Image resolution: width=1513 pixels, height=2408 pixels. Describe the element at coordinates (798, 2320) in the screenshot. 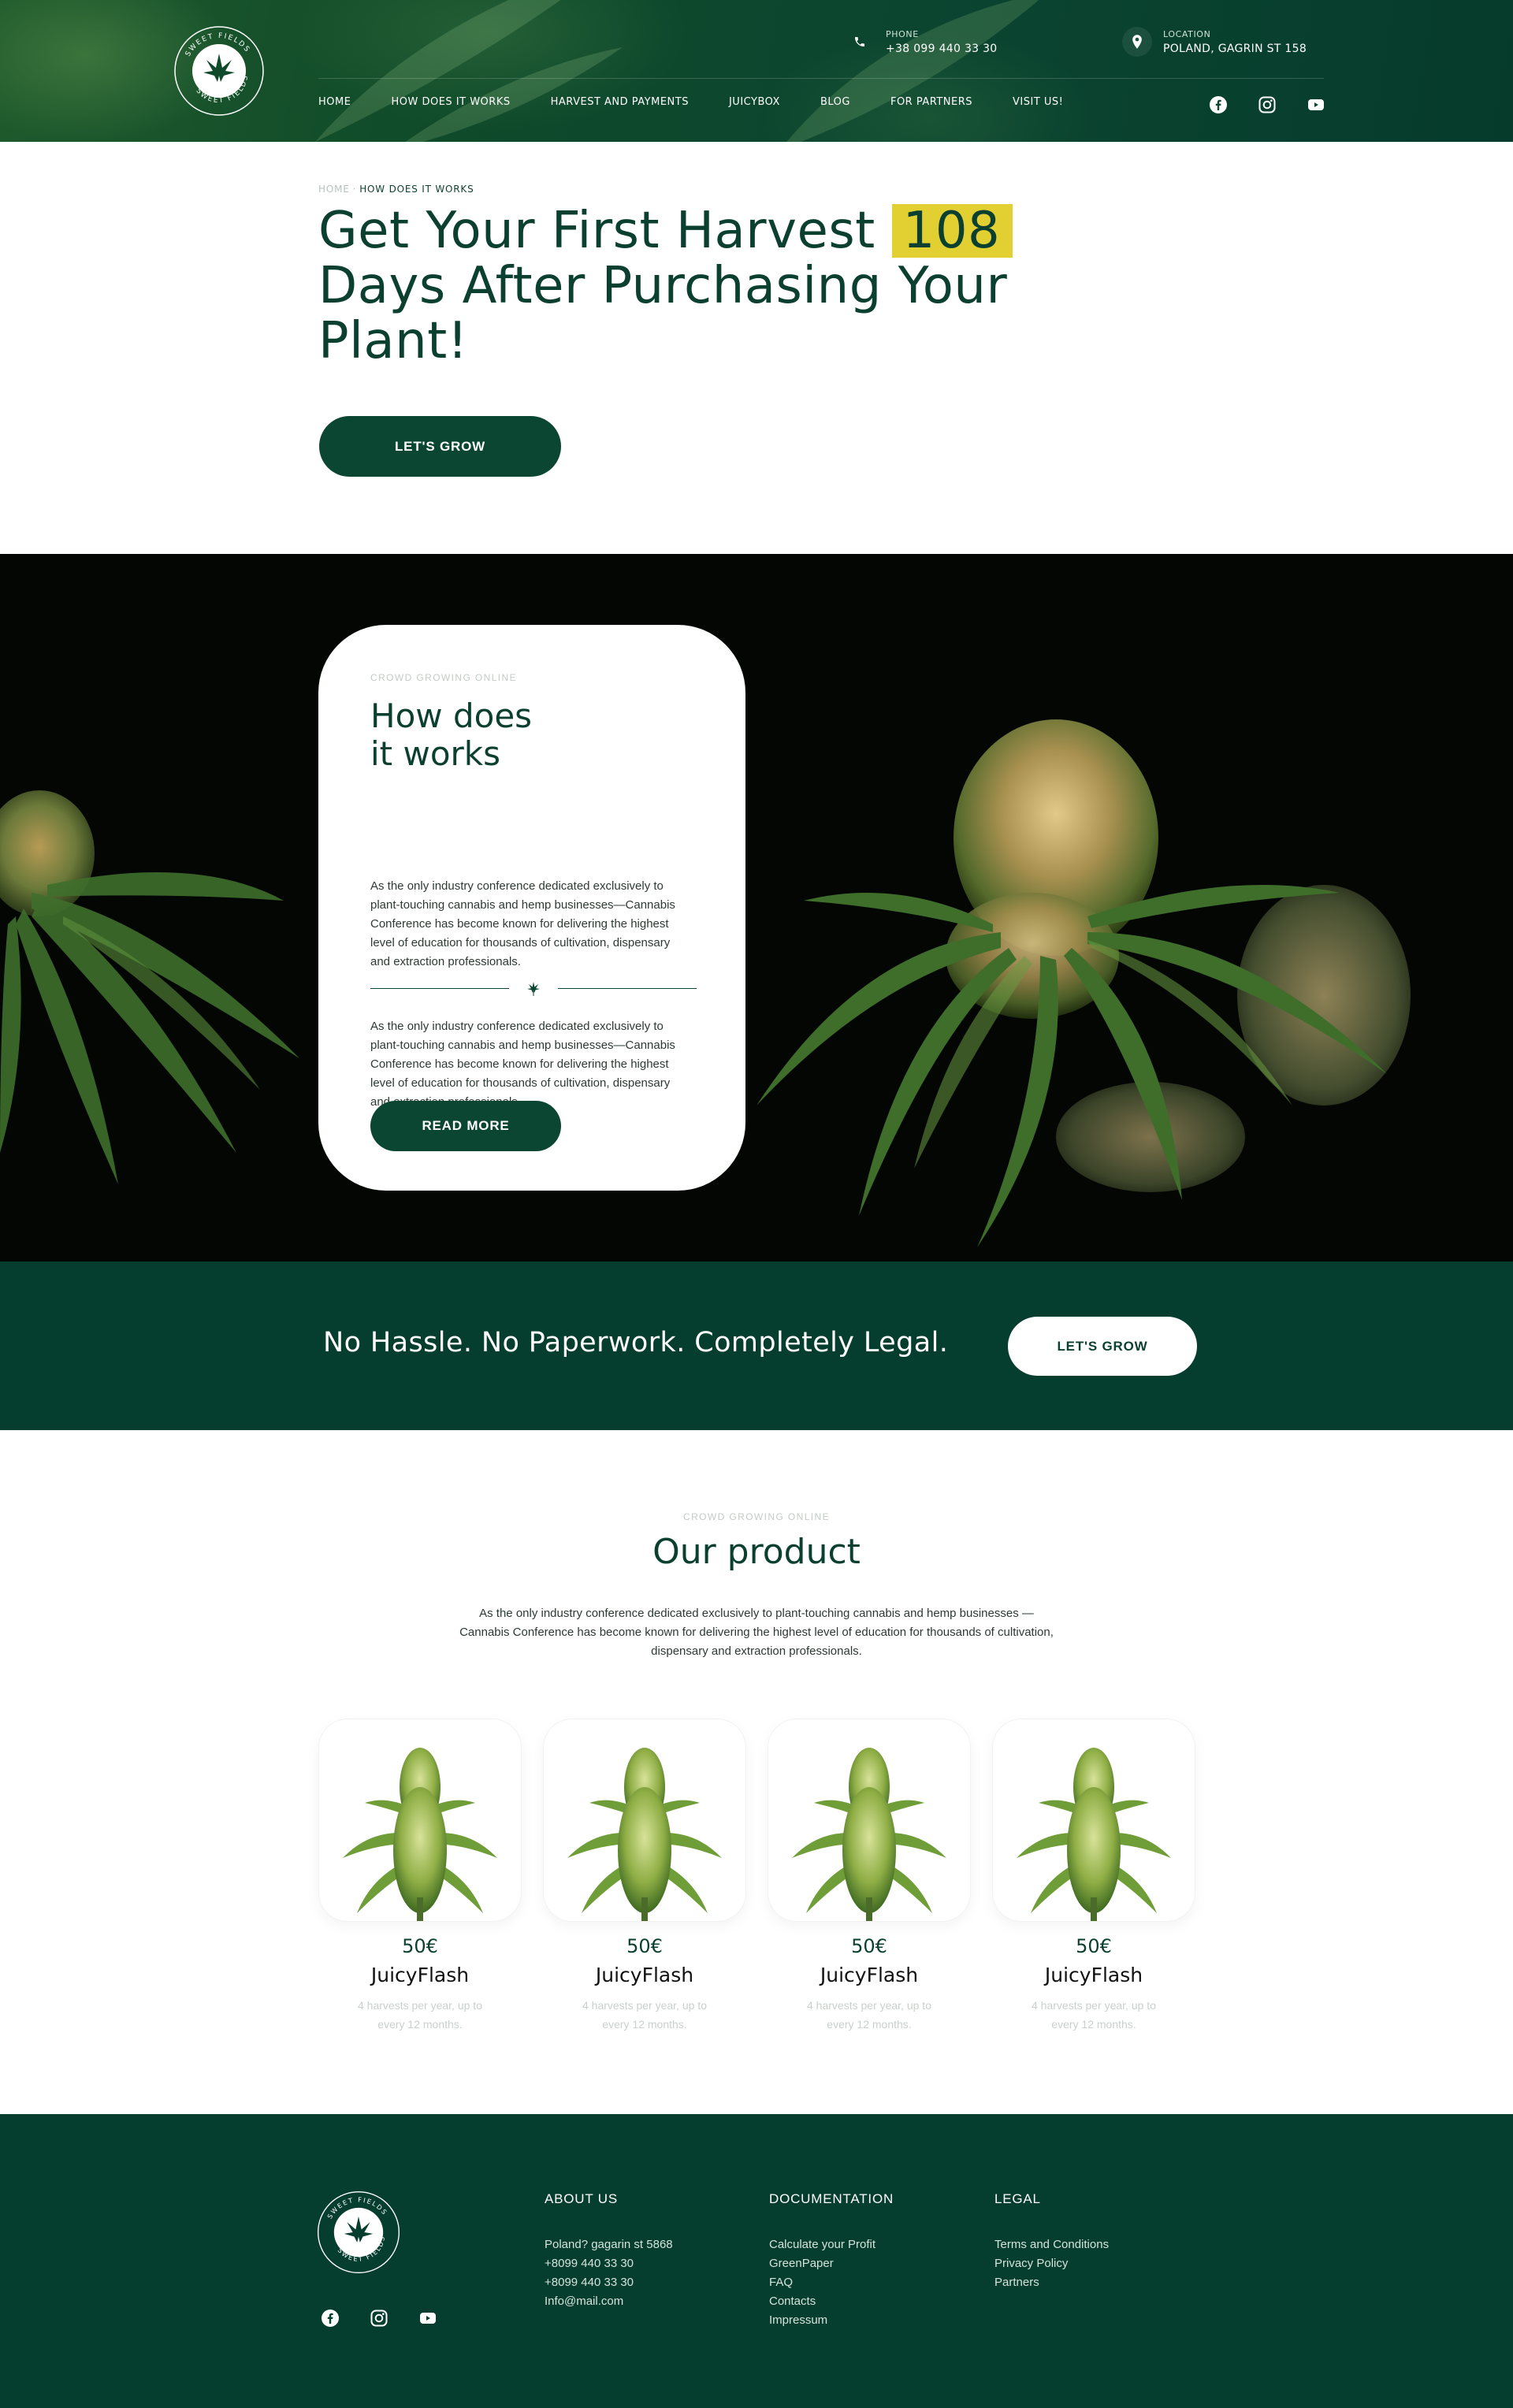

I see `footer-link-impressum: Impressum` at that location.